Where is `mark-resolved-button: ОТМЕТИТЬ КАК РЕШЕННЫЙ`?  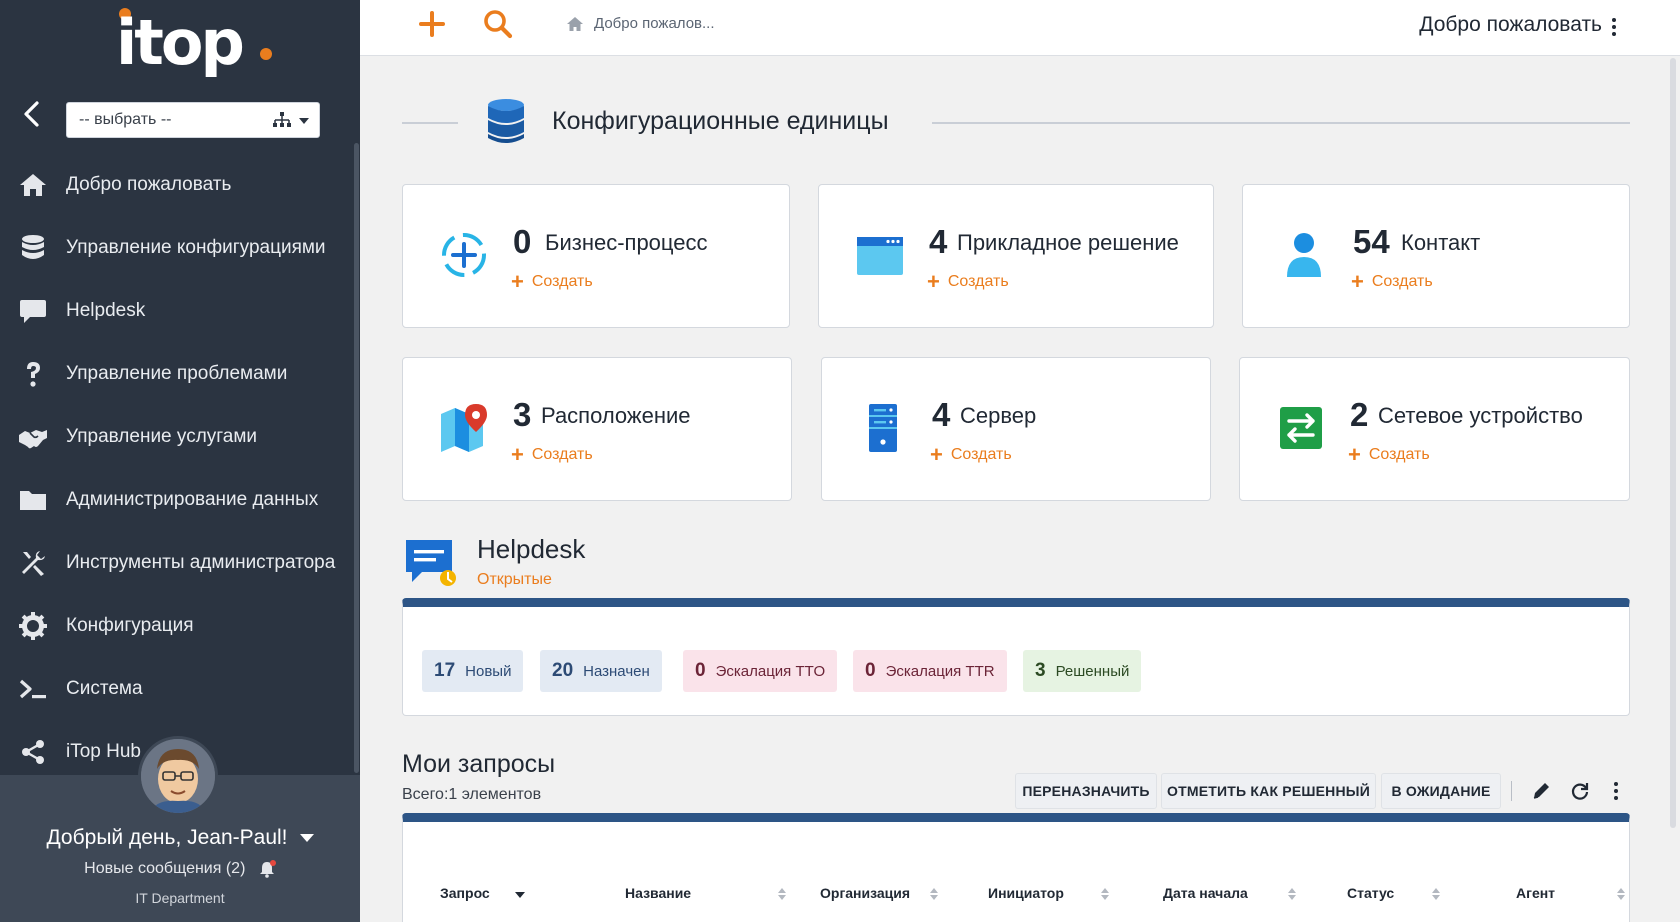
mark-resolved-button: ОТМЕТИТЬ КАК РЕШЕННЫЙ is located at coordinates (1268, 791).